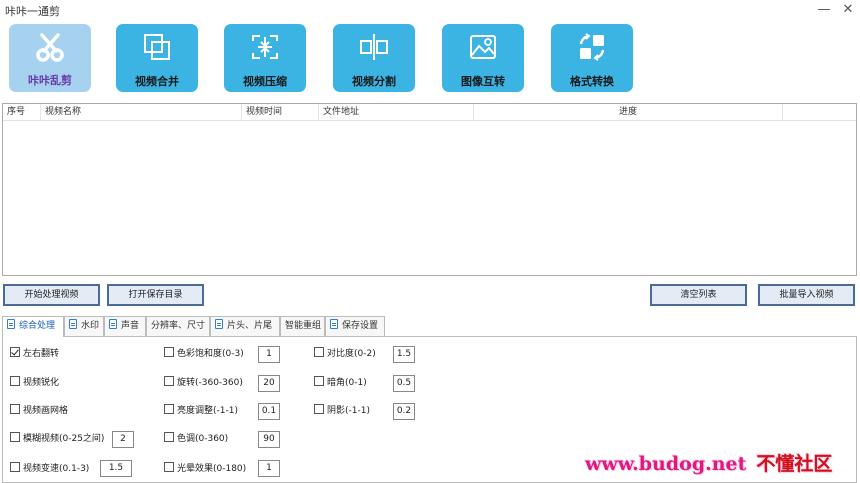 Image resolution: width=860 pixels, height=483 pixels. Describe the element at coordinates (32, 11) in the screenshot. I see `window-title: 咔咔一通剪` at that location.